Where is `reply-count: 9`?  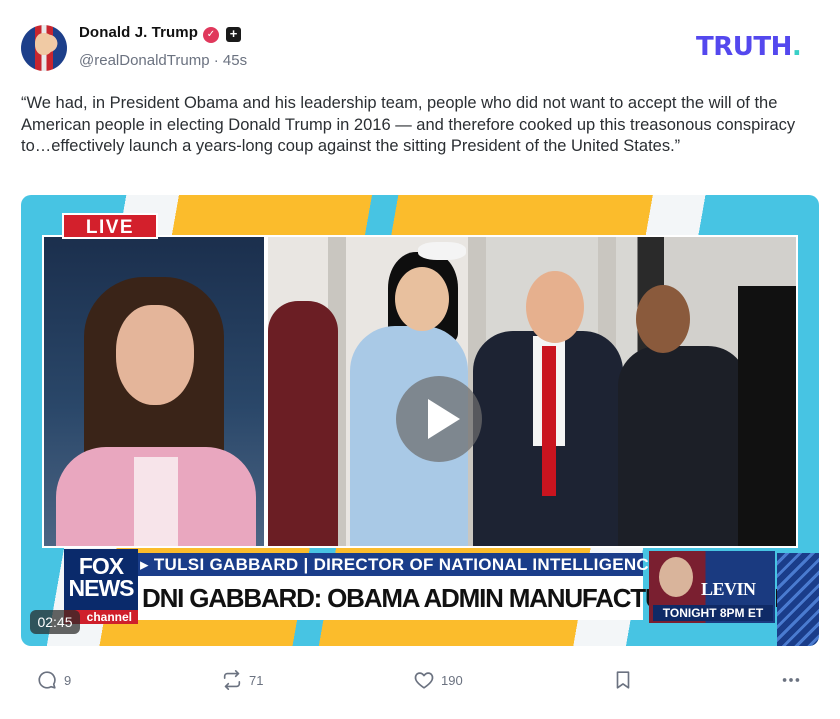 reply-count: 9 is located at coordinates (68, 680).